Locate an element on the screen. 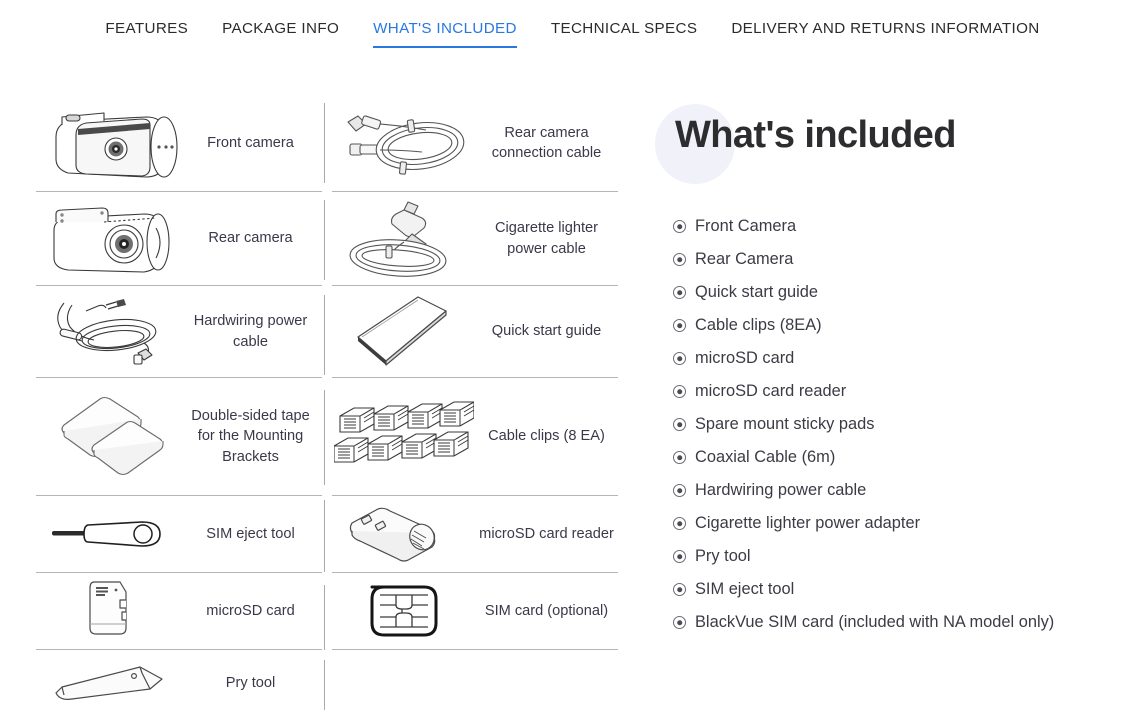  grid-cell-sim-eject-tool: SIM eject tool is located at coordinates (179, 534).